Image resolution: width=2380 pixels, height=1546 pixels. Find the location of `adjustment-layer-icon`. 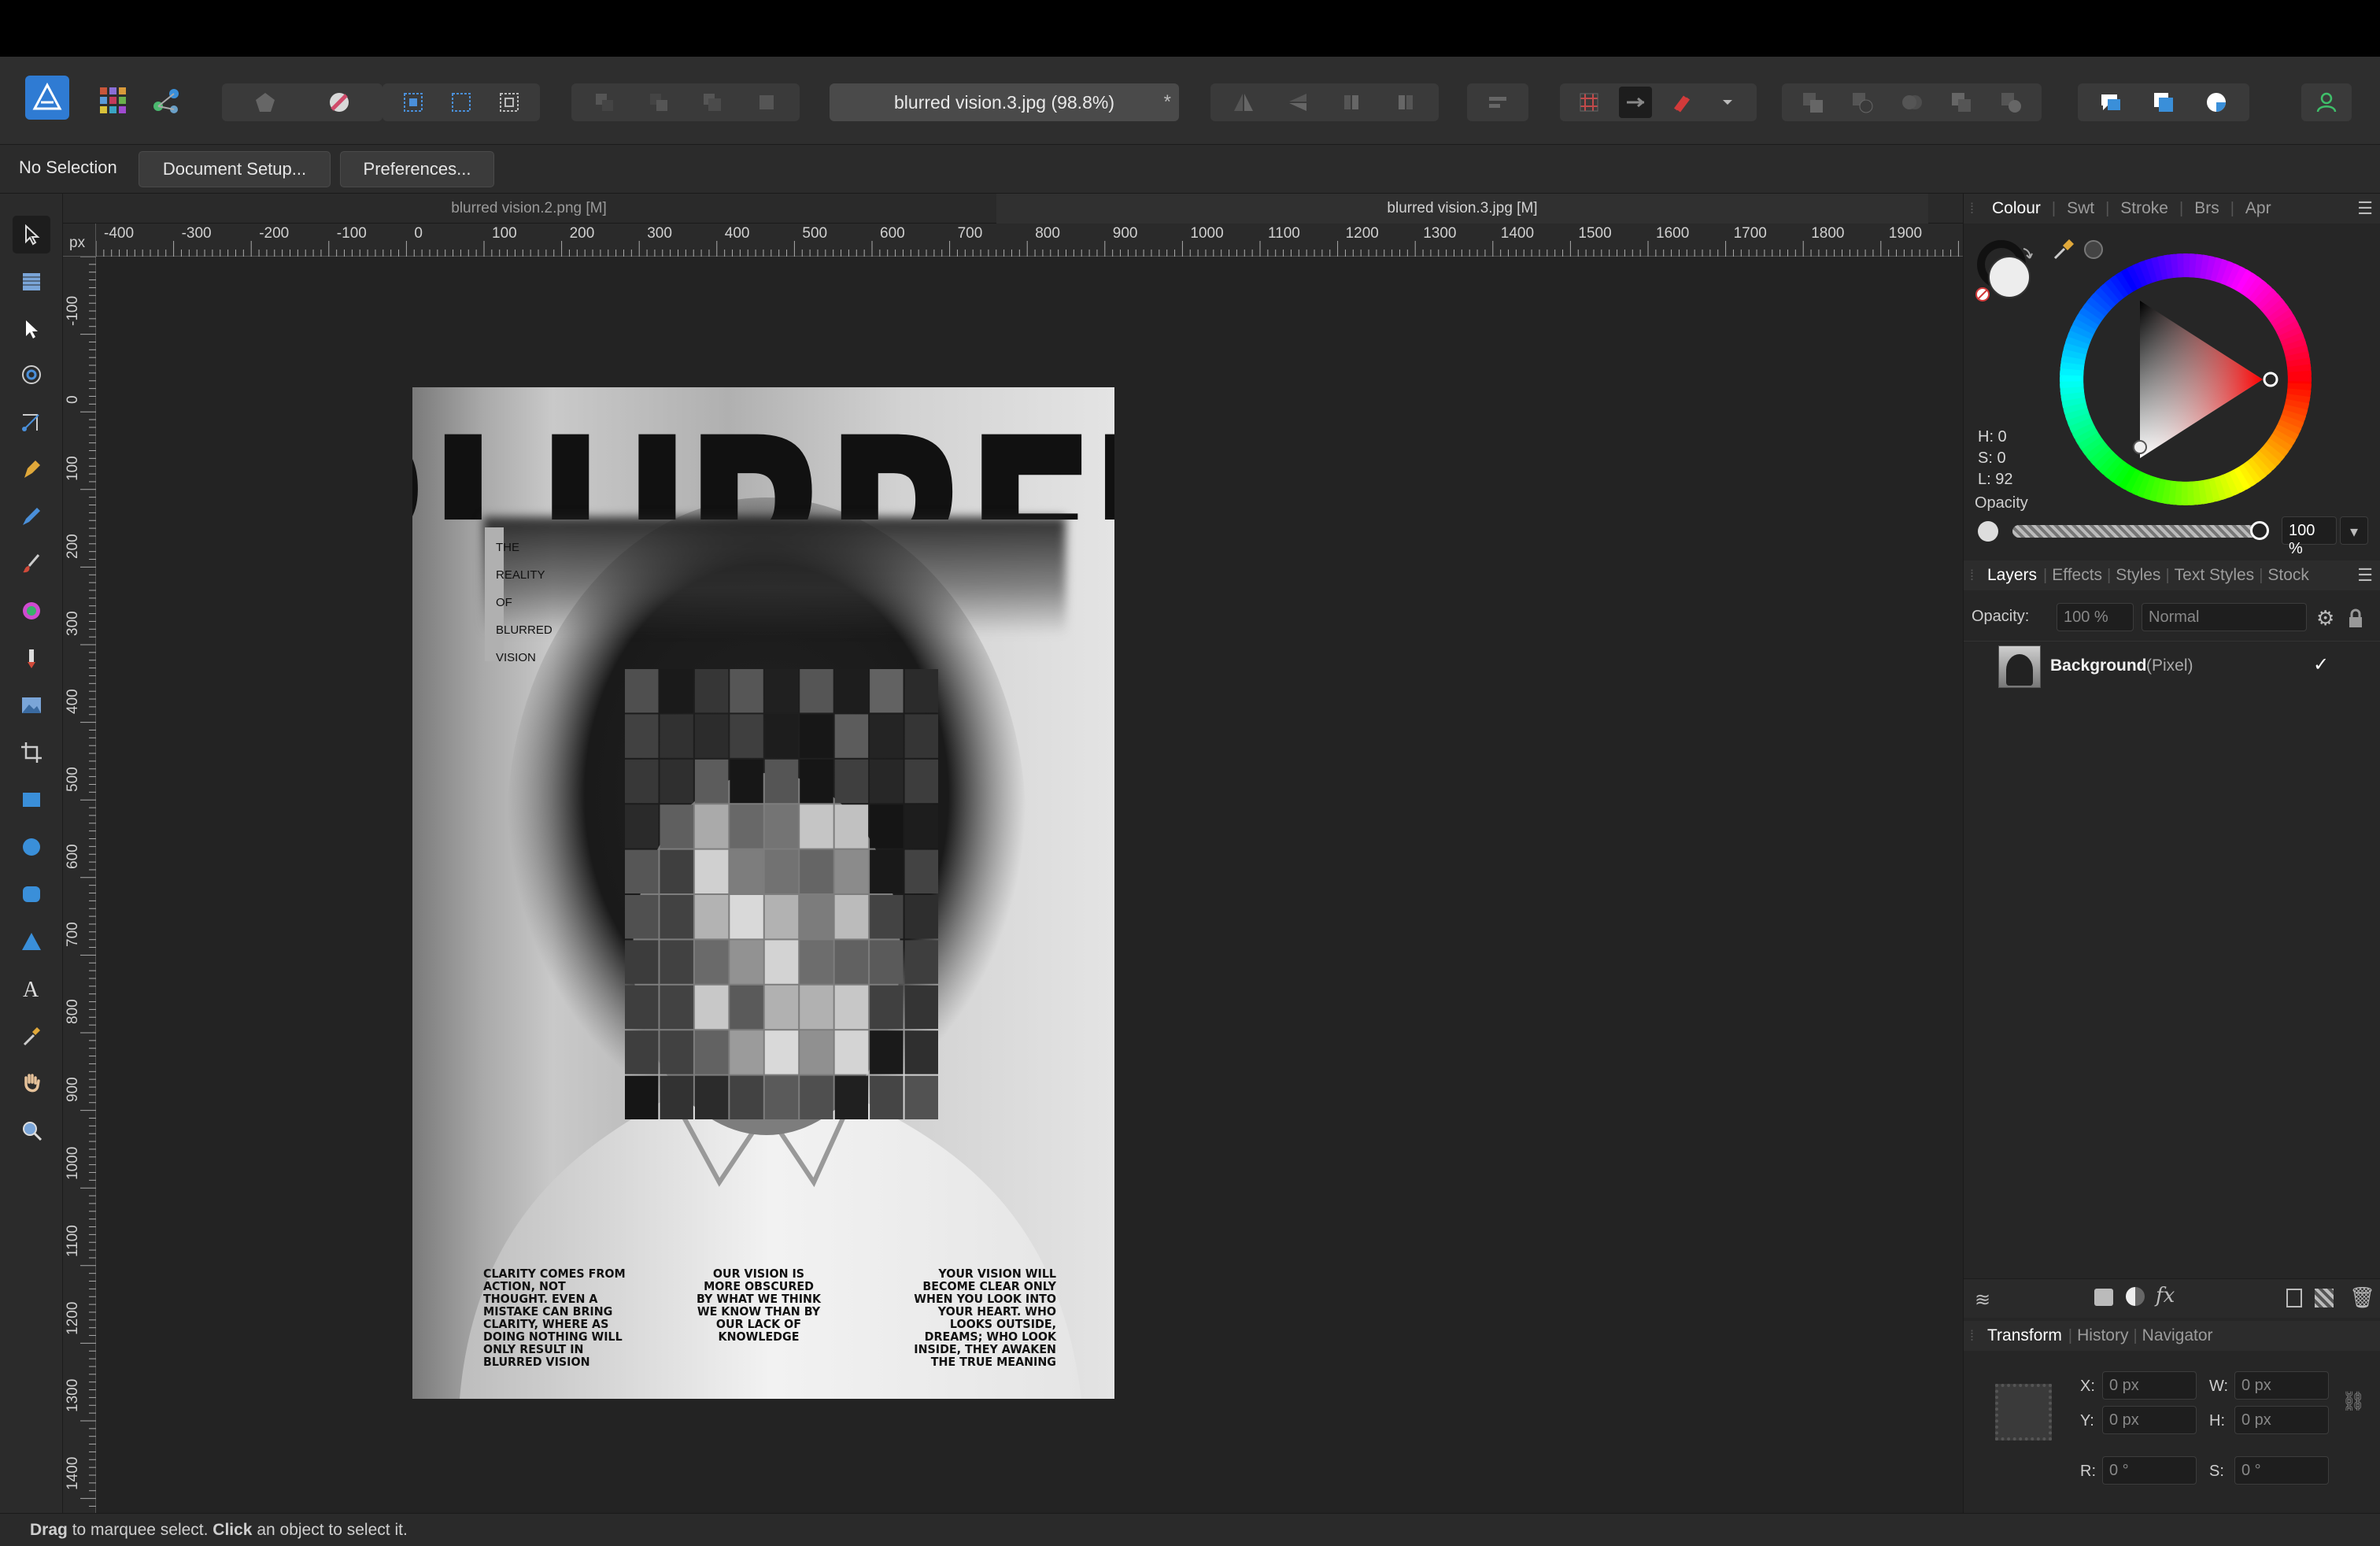

adjustment-layer-icon is located at coordinates (2135, 1297).